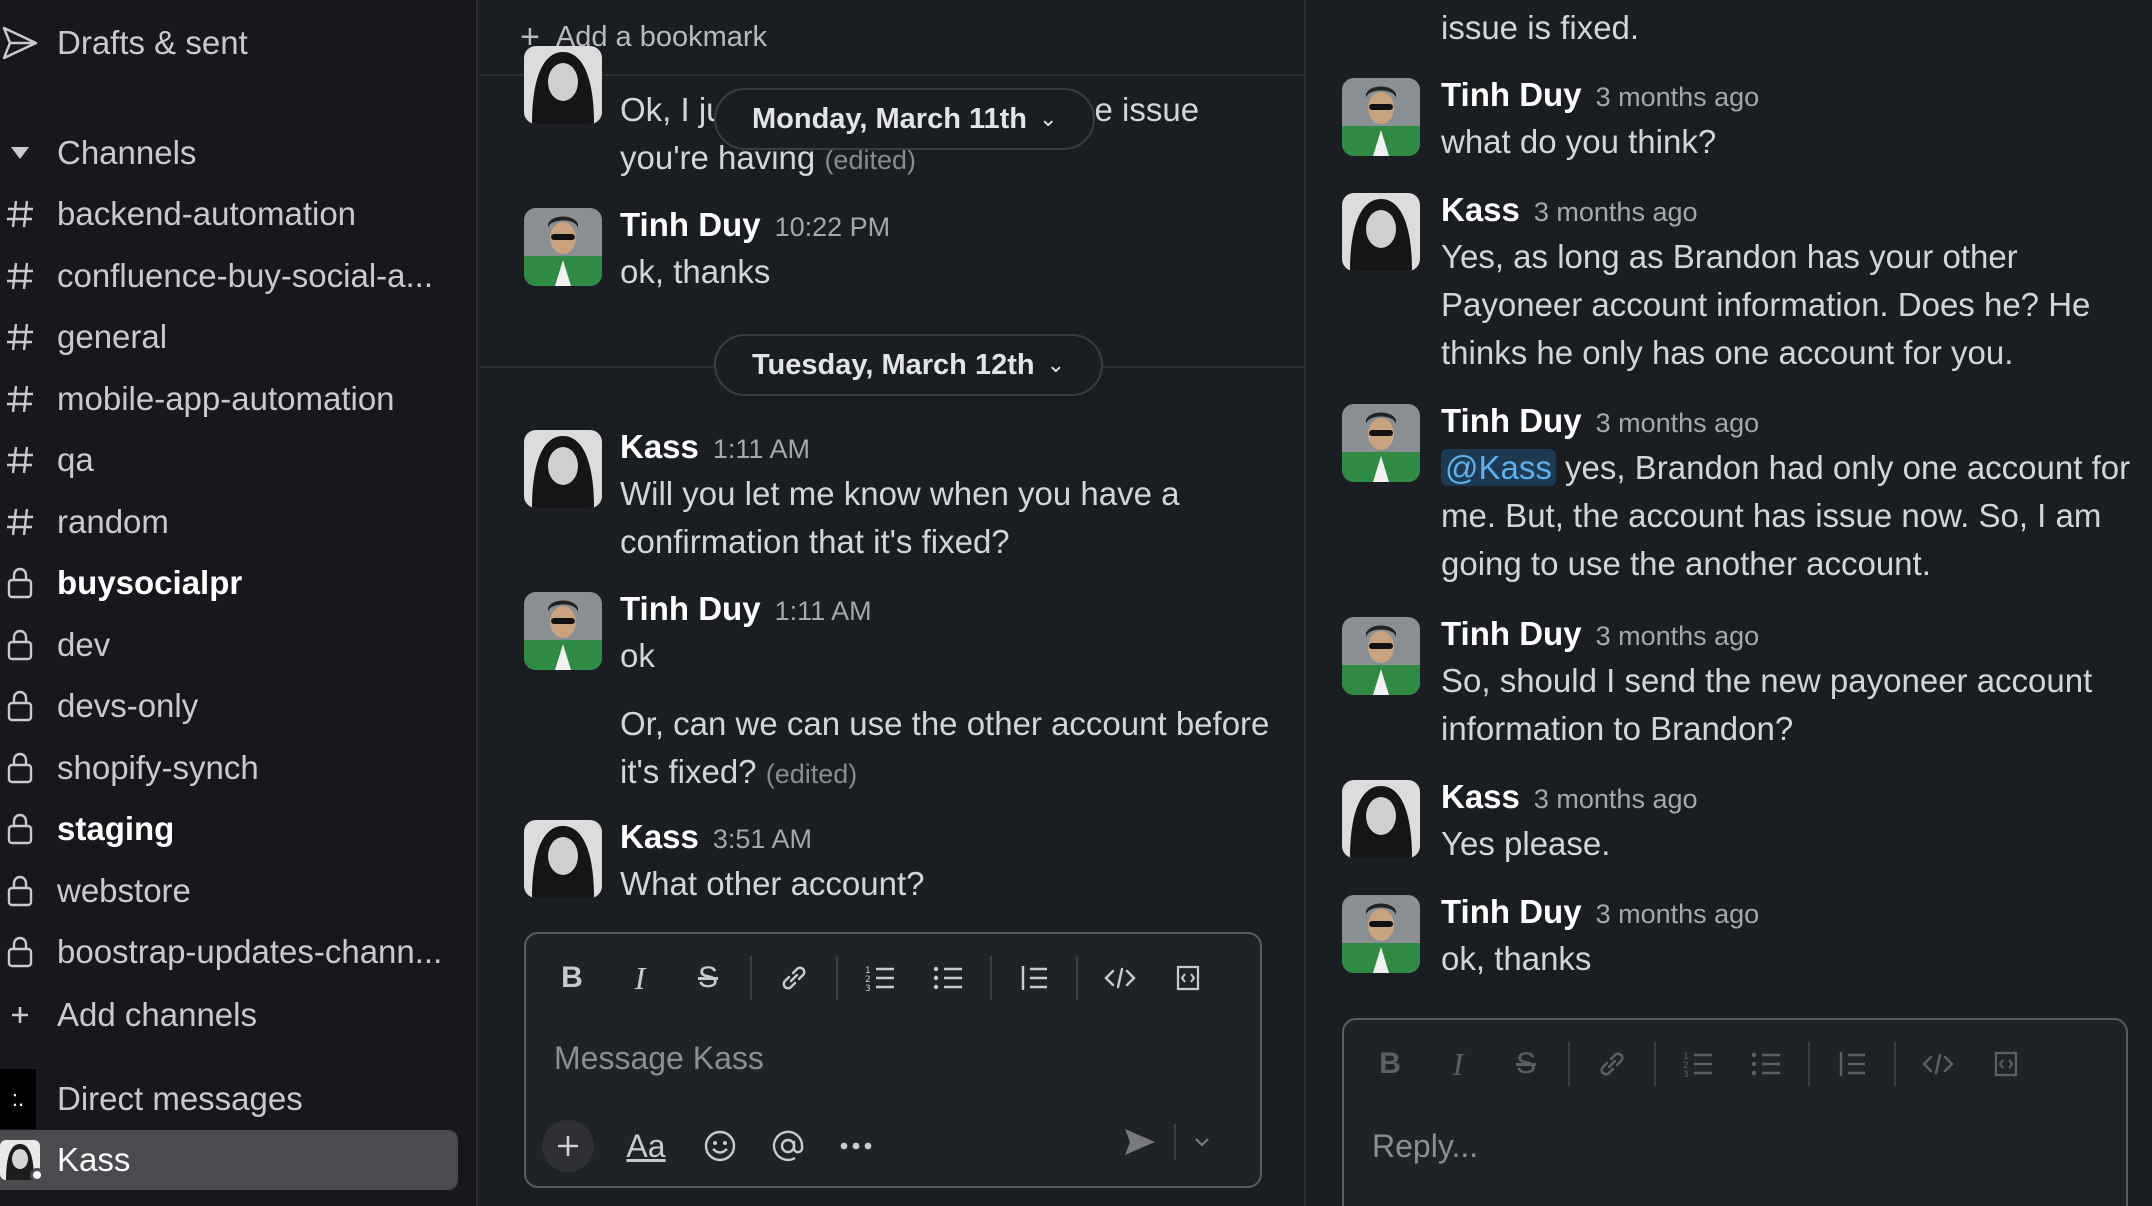 Image resolution: width=2152 pixels, height=1206 pixels. What do you see at coordinates (720, 1146) in the screenshot?
I see `emoji-button` at bounding box center [720, 1146].